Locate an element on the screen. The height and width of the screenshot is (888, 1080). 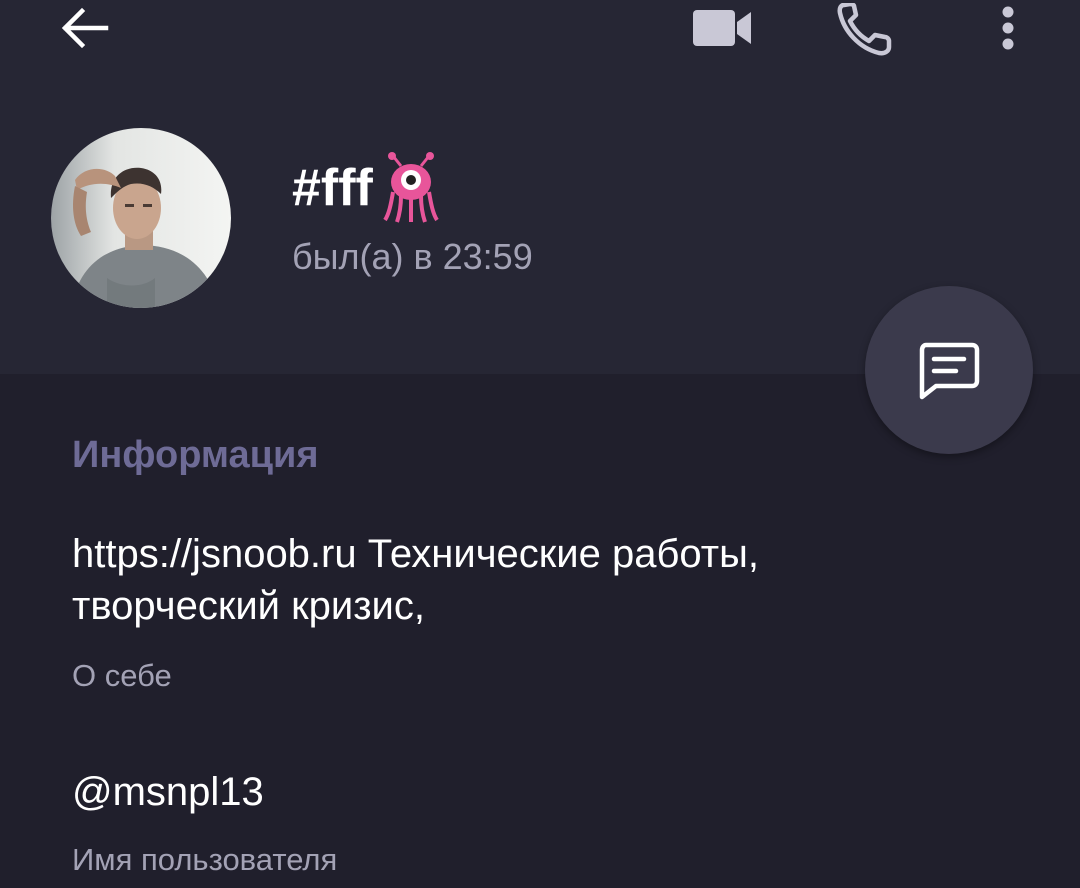
message-icon is located at coordinates (949, 371).